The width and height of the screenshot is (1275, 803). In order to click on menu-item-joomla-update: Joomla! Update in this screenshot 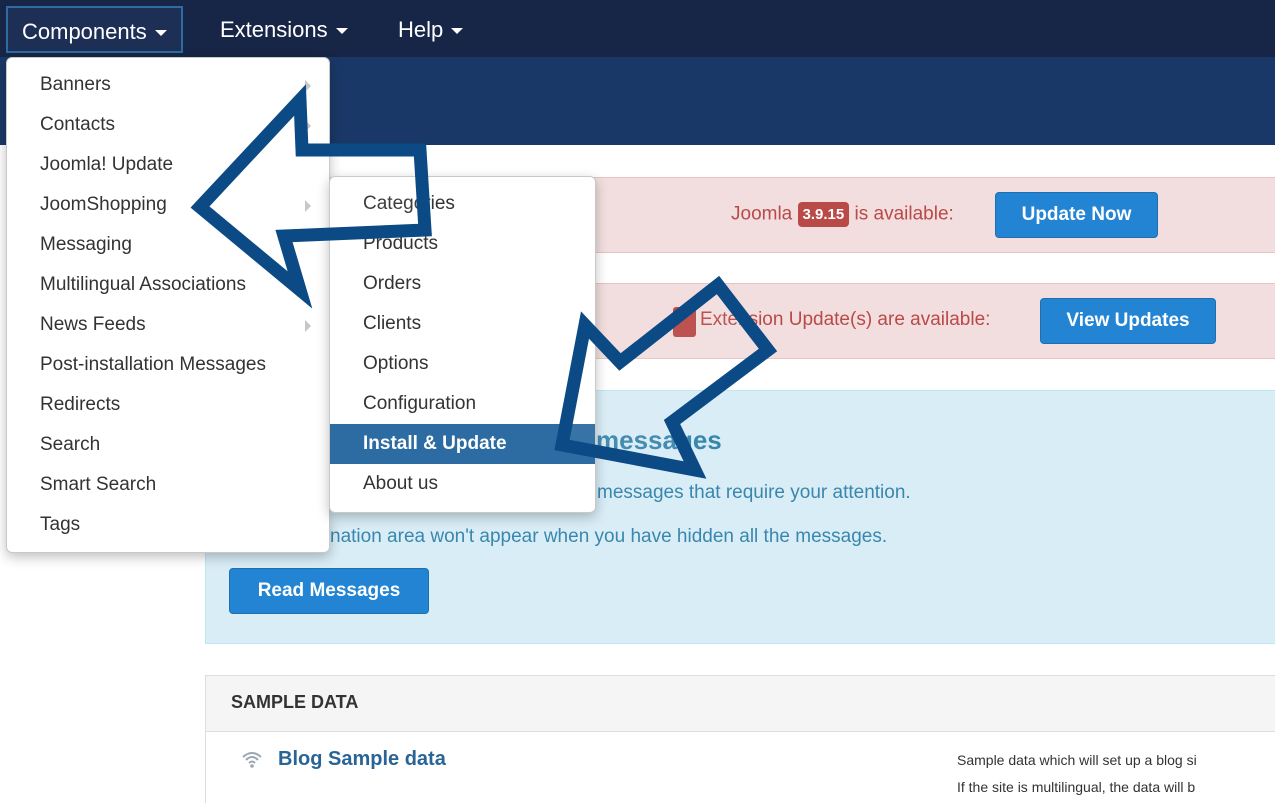, I will do `click(168, 165)`.